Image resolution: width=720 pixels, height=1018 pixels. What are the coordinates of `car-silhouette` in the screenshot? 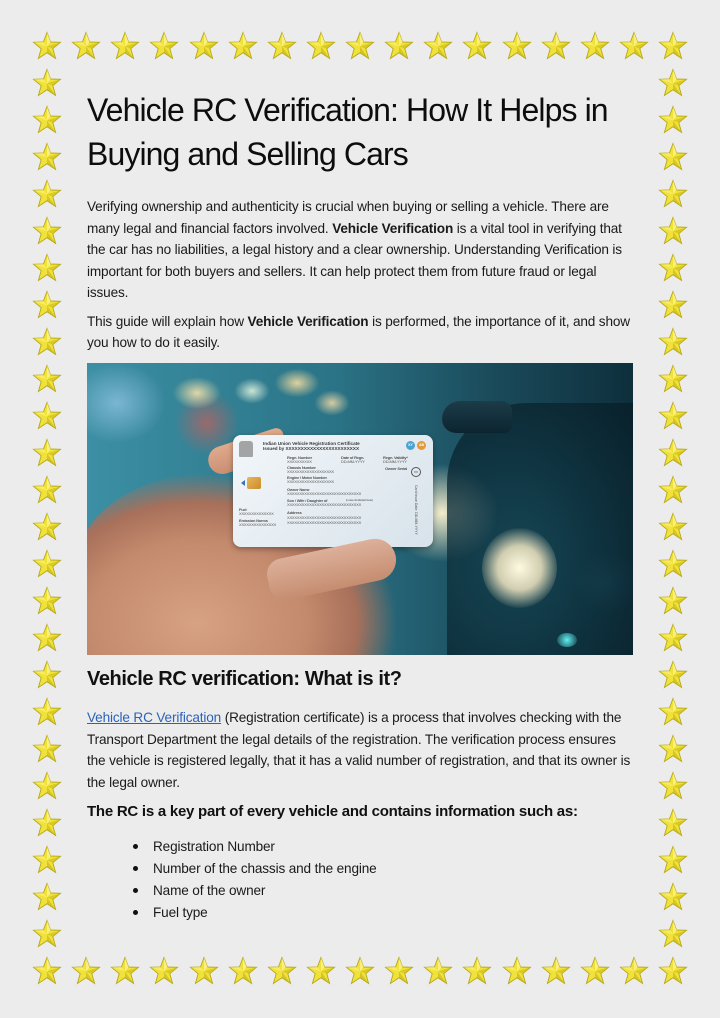 It's located at (540, 529).